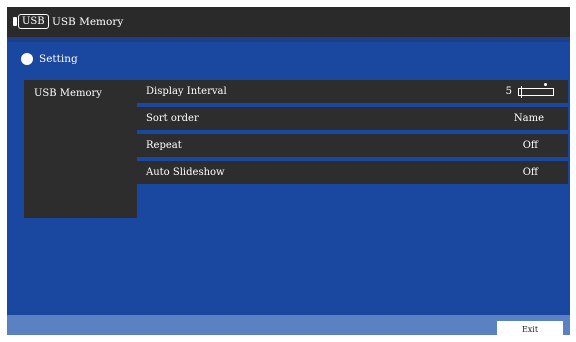 This screenshot has height=342, width=576. What do you see at coordinates (352, 172) in the screenshot?
I see `setting-row-auto-slideshow: Auto Slideshow Off` at bounding box center [352, 172].